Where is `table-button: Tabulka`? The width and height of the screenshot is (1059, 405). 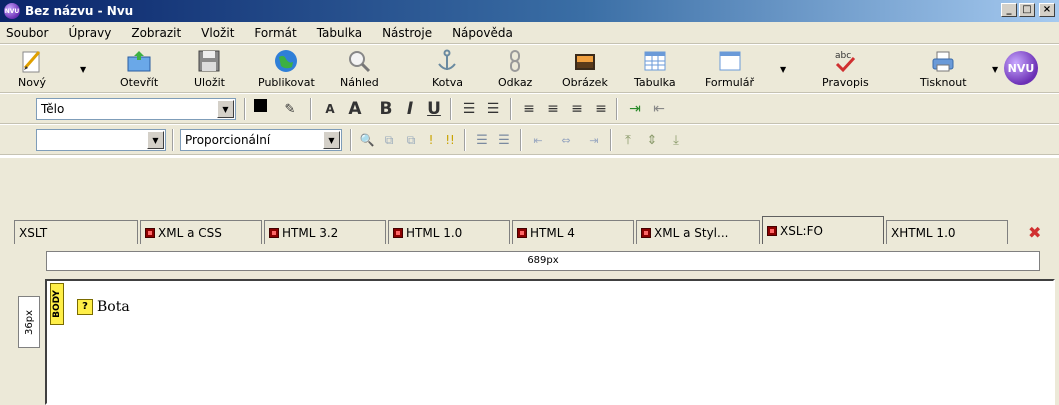
table-button: Tabulka is located at coordinates (655, 69).